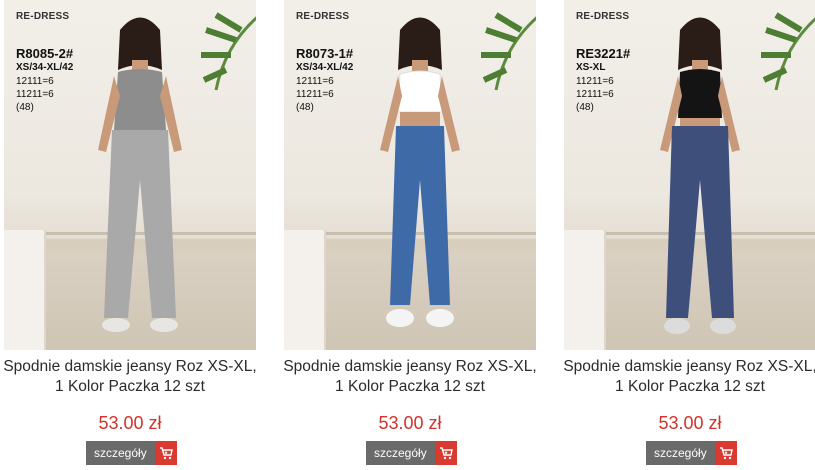 Image resolution: width=815 pixels, height=470 pixels. Describe the element at coordinates (325, 53) in the screenshot. I see `product-code: R8073-1#` at that location.